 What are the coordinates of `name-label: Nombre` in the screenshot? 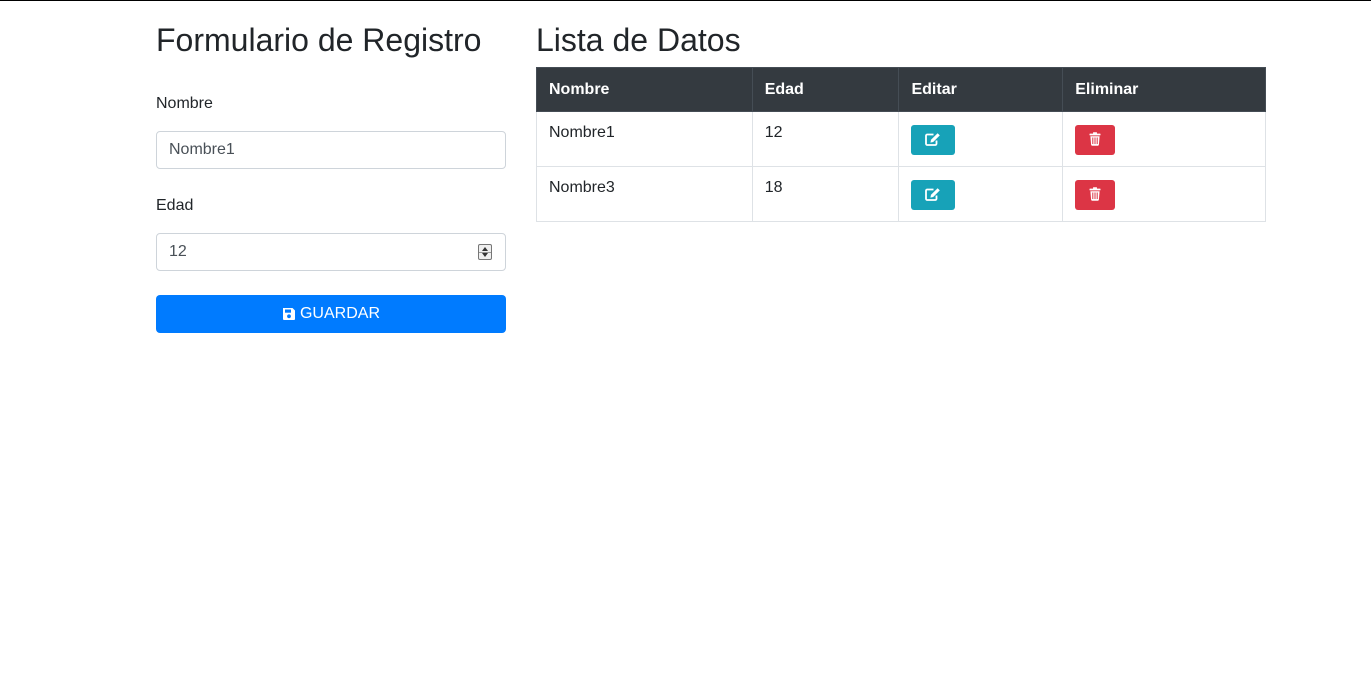 It's located at (184, 103).